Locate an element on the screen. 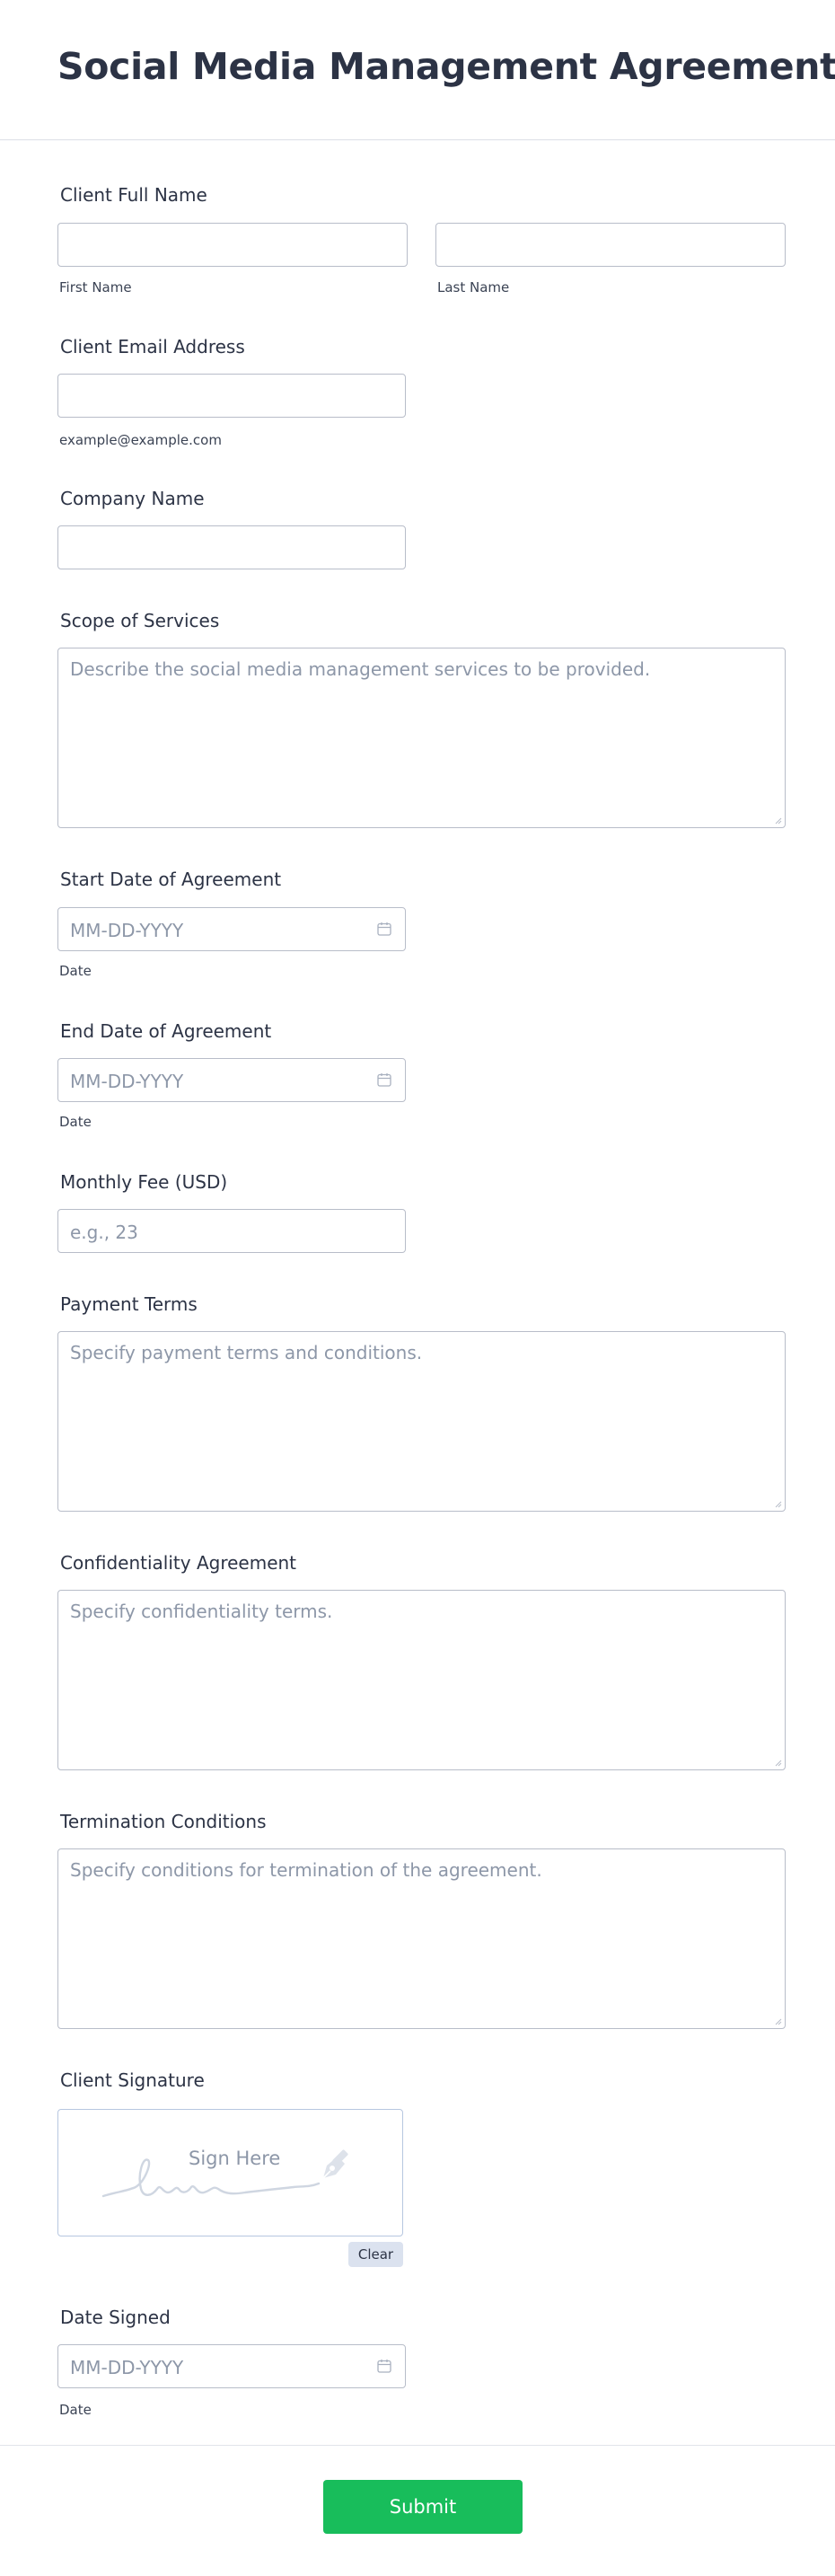  form-header: Social Media Management Agreement is located at coordinates (417, 70).